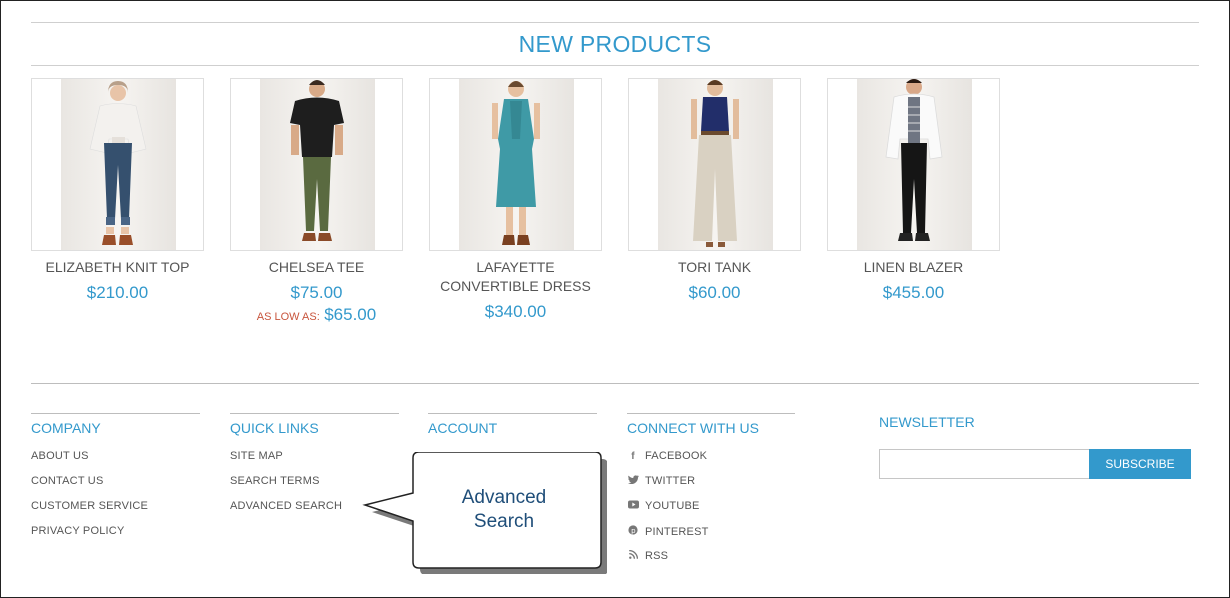  What do you see at coordinates (515, 311) in the screenshot?
I see `product-price: $340.00` at bounding box center [515, 311].